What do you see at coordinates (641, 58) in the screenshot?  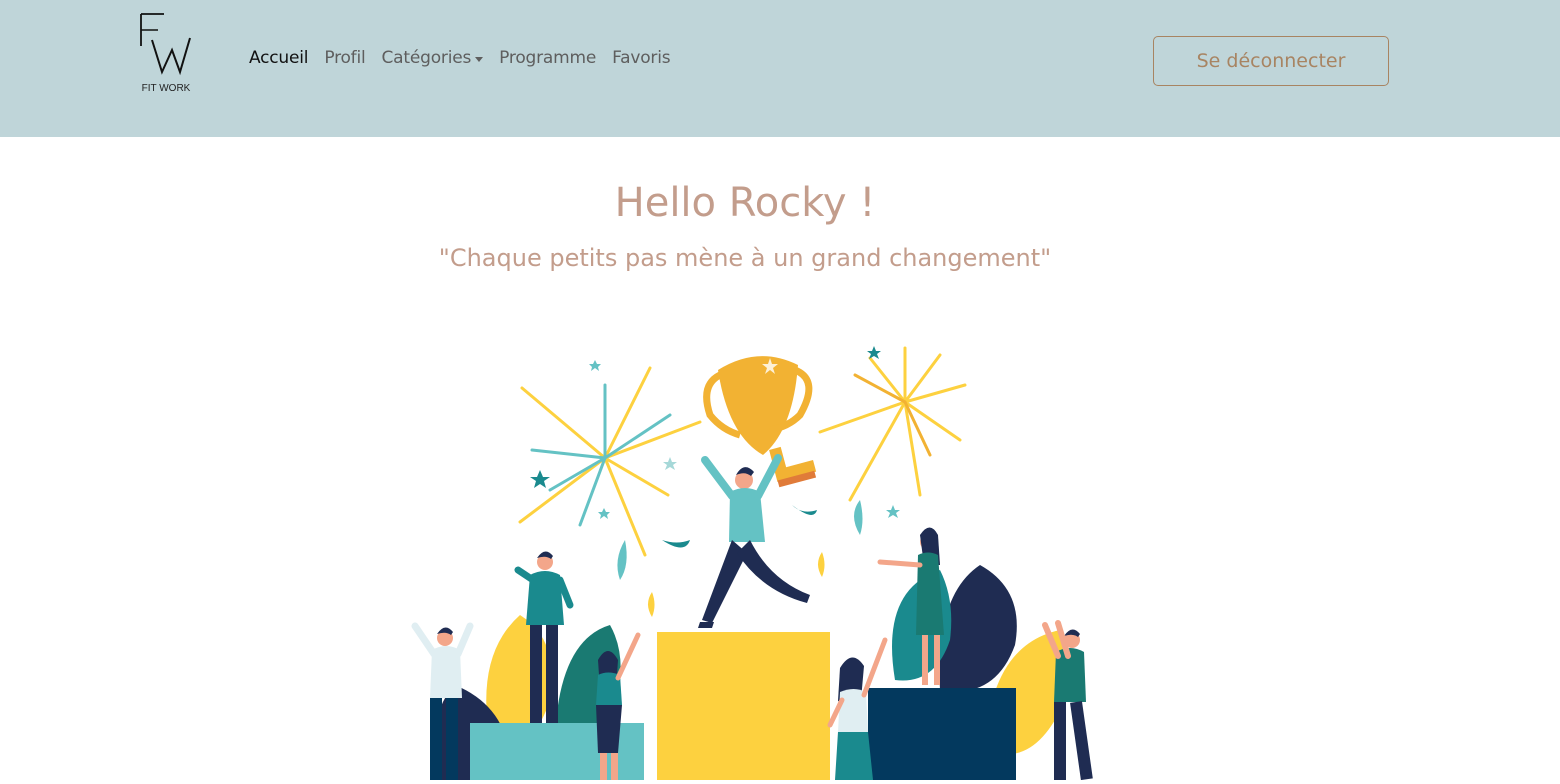 I see `nav-item-favoris: Favoris` at bounding box center [641, 58].